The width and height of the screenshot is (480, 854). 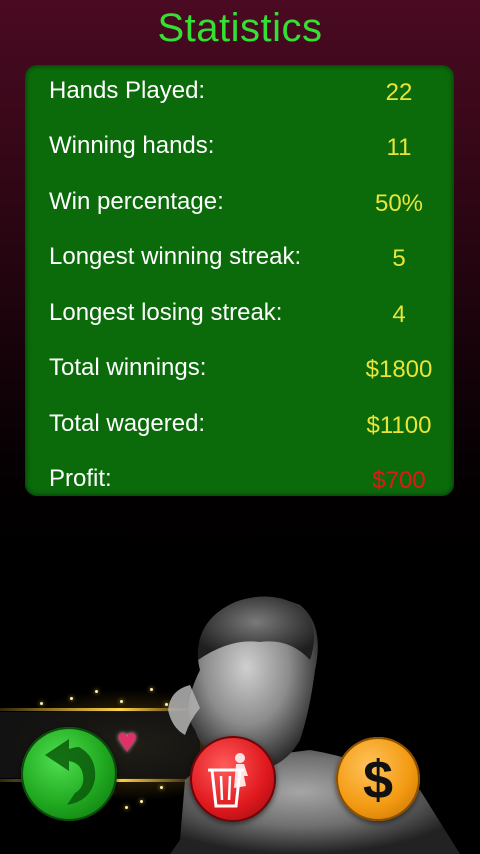 What do you see at coordinates (399, 480) in the screenshot?
I see `stat-value-profit: $700` at bounding box center [399, 480].